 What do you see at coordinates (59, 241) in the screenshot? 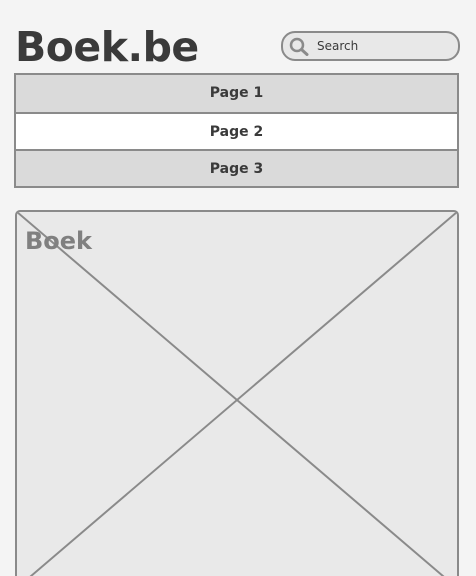
I see `image-placeholder-label: Boek` at bounding box center [59, 241].